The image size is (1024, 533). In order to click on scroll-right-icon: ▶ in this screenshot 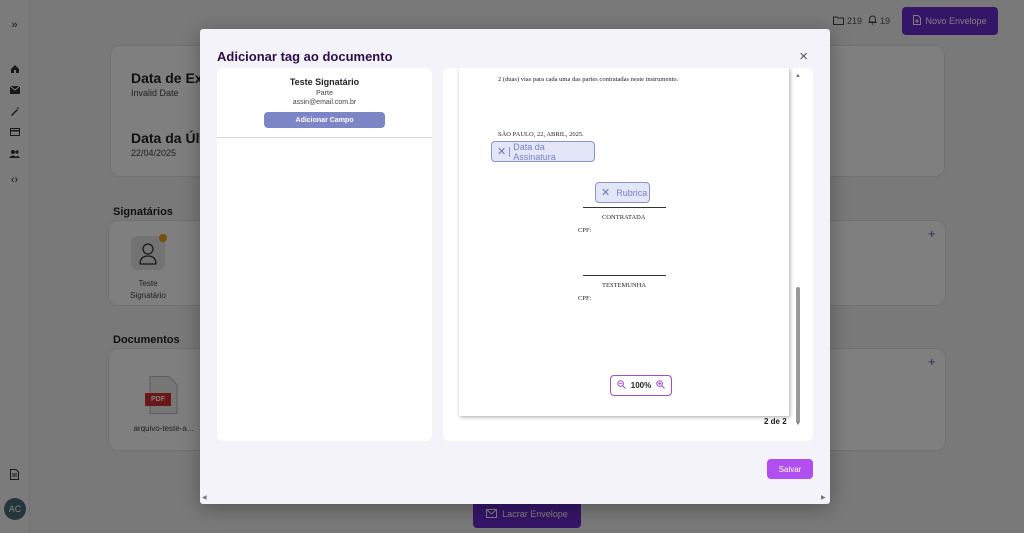, I will do `click(823, 497)`.